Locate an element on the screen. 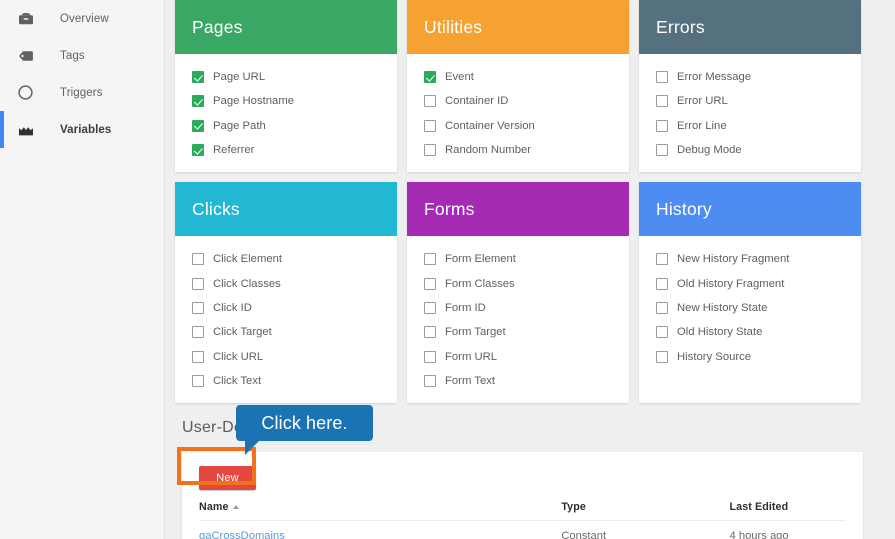 Image resolution: width=895 pixels, height=539 pixels. tag-icon is located at coordinates (29, 56).